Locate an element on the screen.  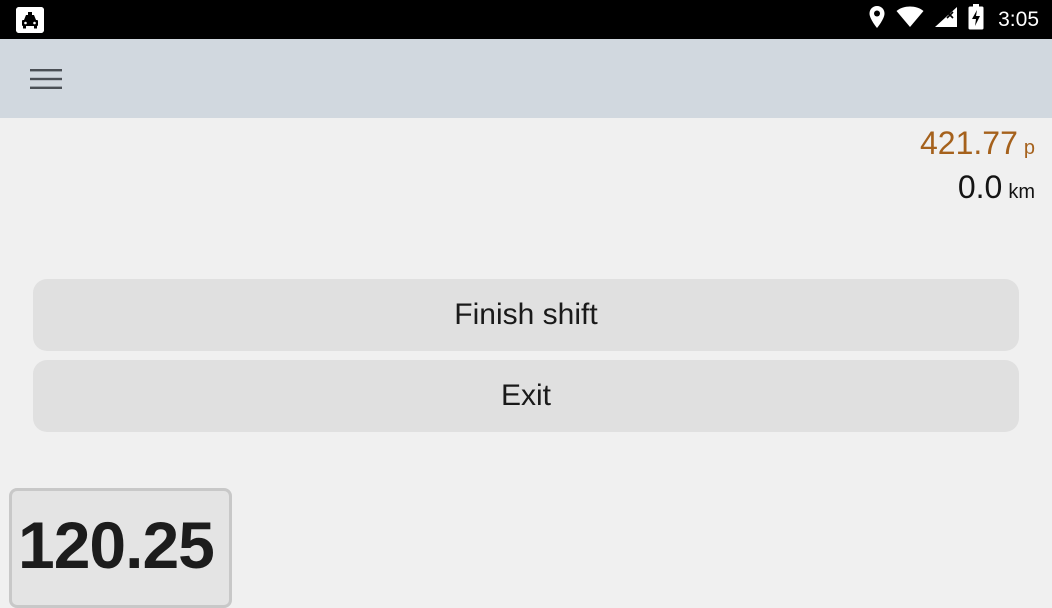
amount-unit: р is located at coordinates (1029, 148).